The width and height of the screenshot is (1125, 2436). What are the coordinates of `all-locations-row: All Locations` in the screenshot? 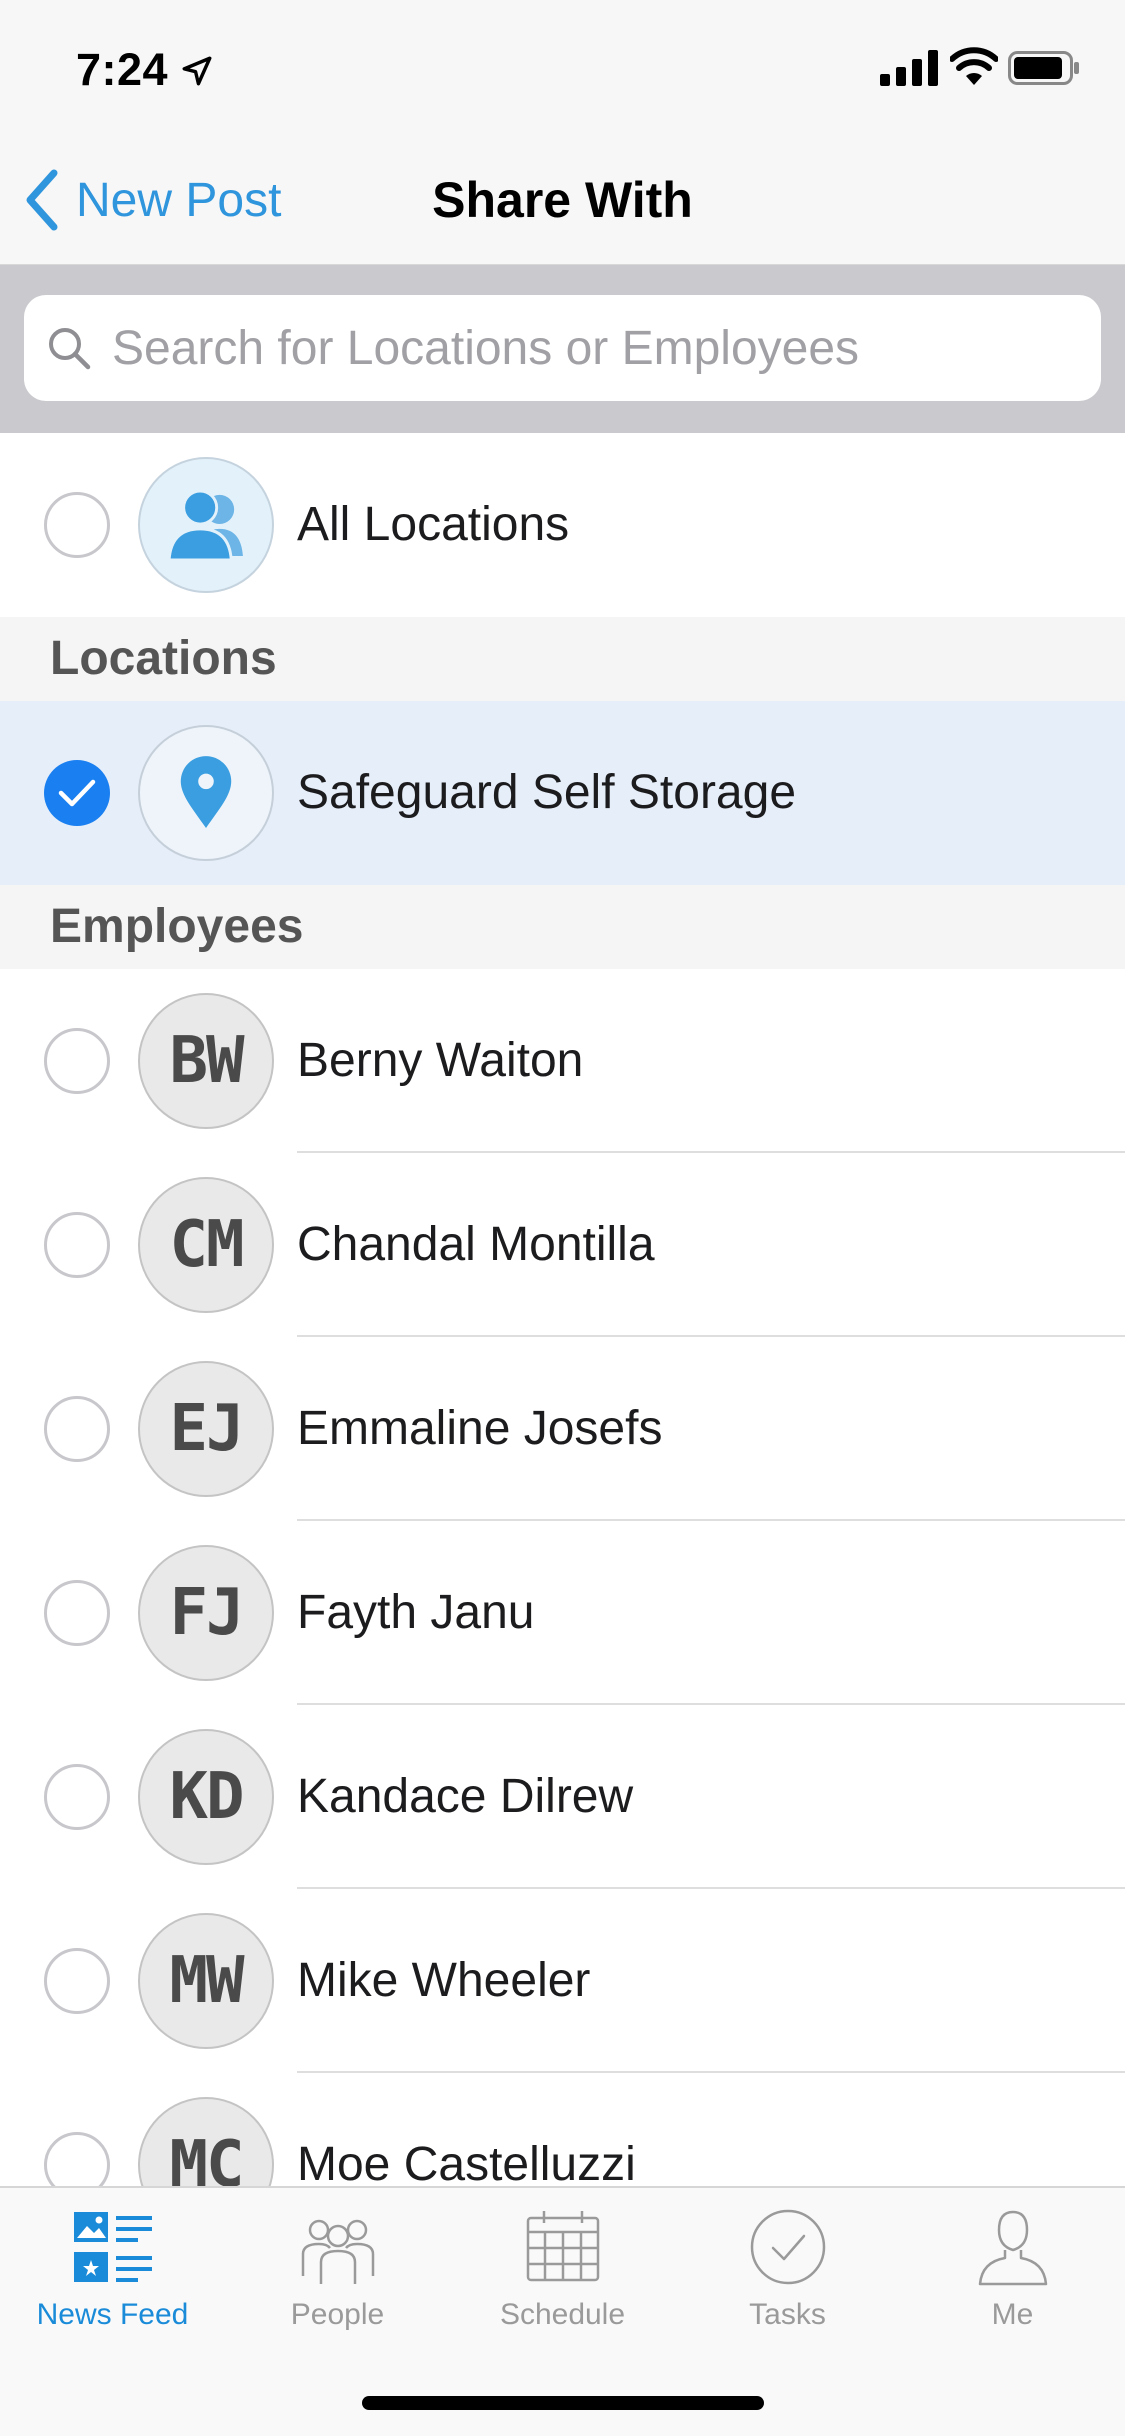 It's located at (562, 525).